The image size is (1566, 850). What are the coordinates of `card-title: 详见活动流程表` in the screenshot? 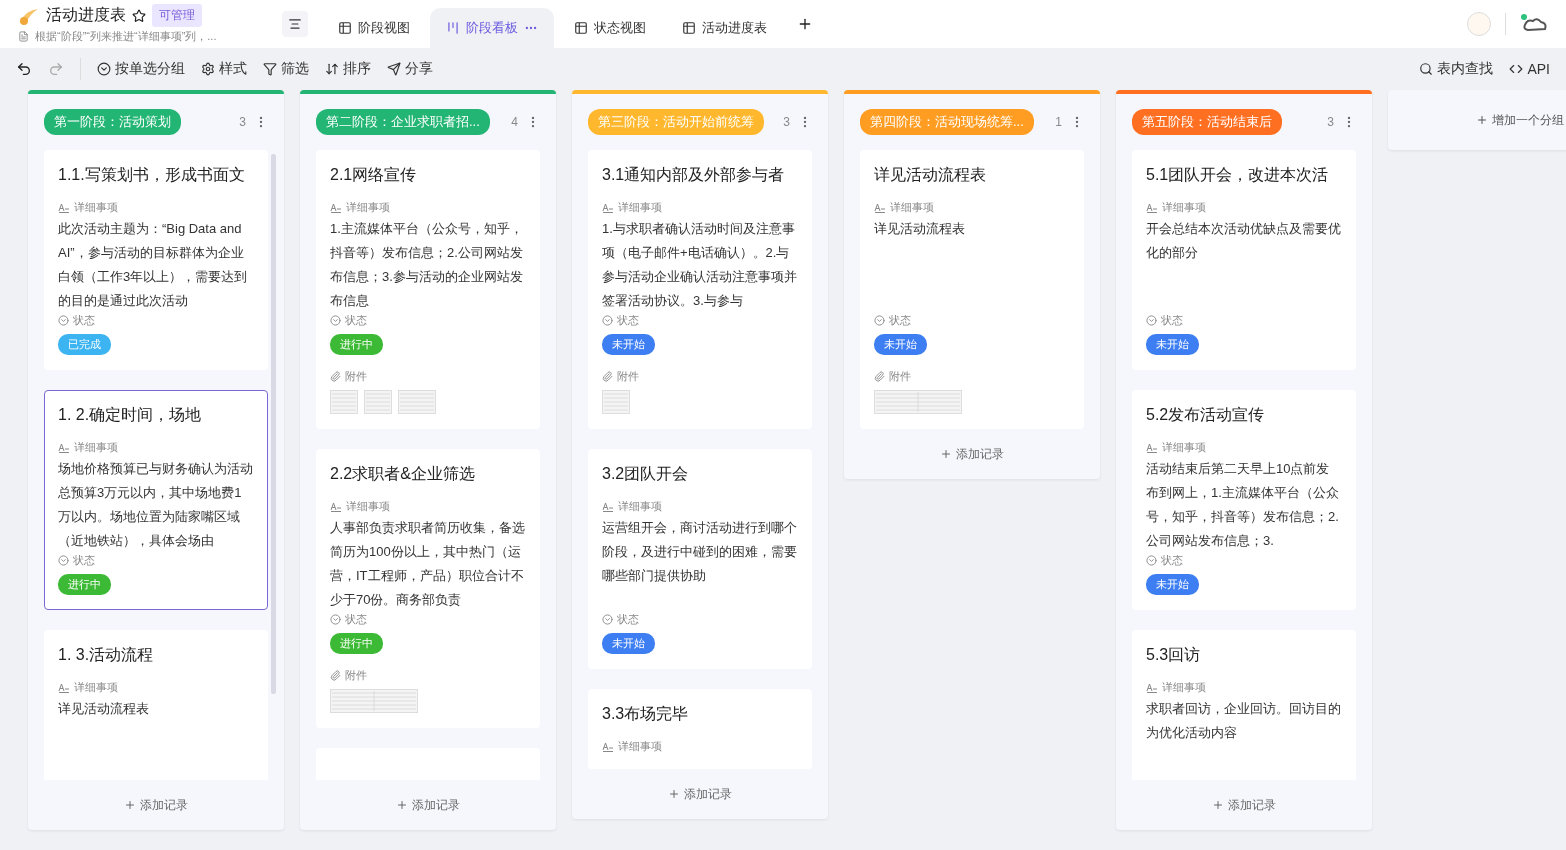 It's located at (930, 175).